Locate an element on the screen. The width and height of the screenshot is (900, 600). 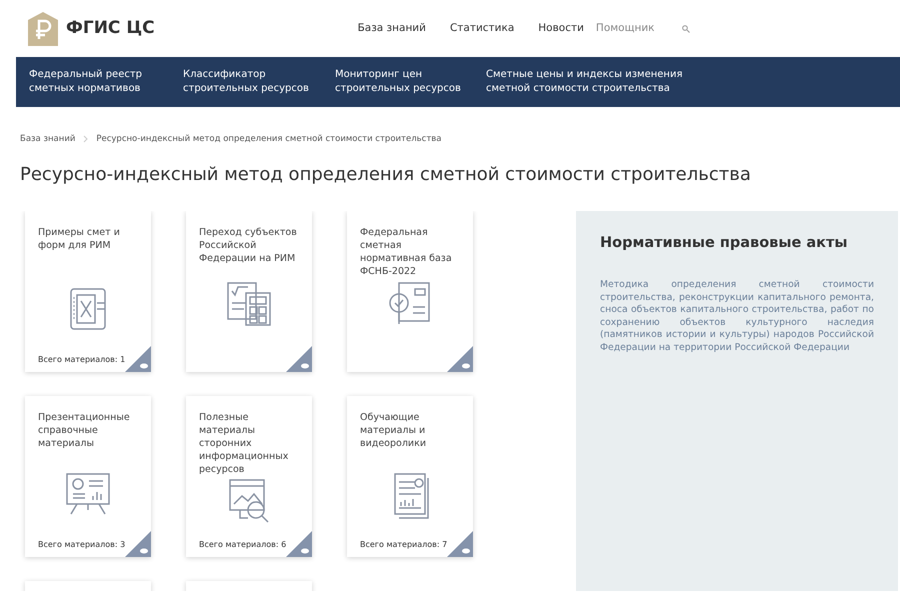
card-title: Переход субъектов Российской Федерации на РИМ is located at coordinates (248, 246).